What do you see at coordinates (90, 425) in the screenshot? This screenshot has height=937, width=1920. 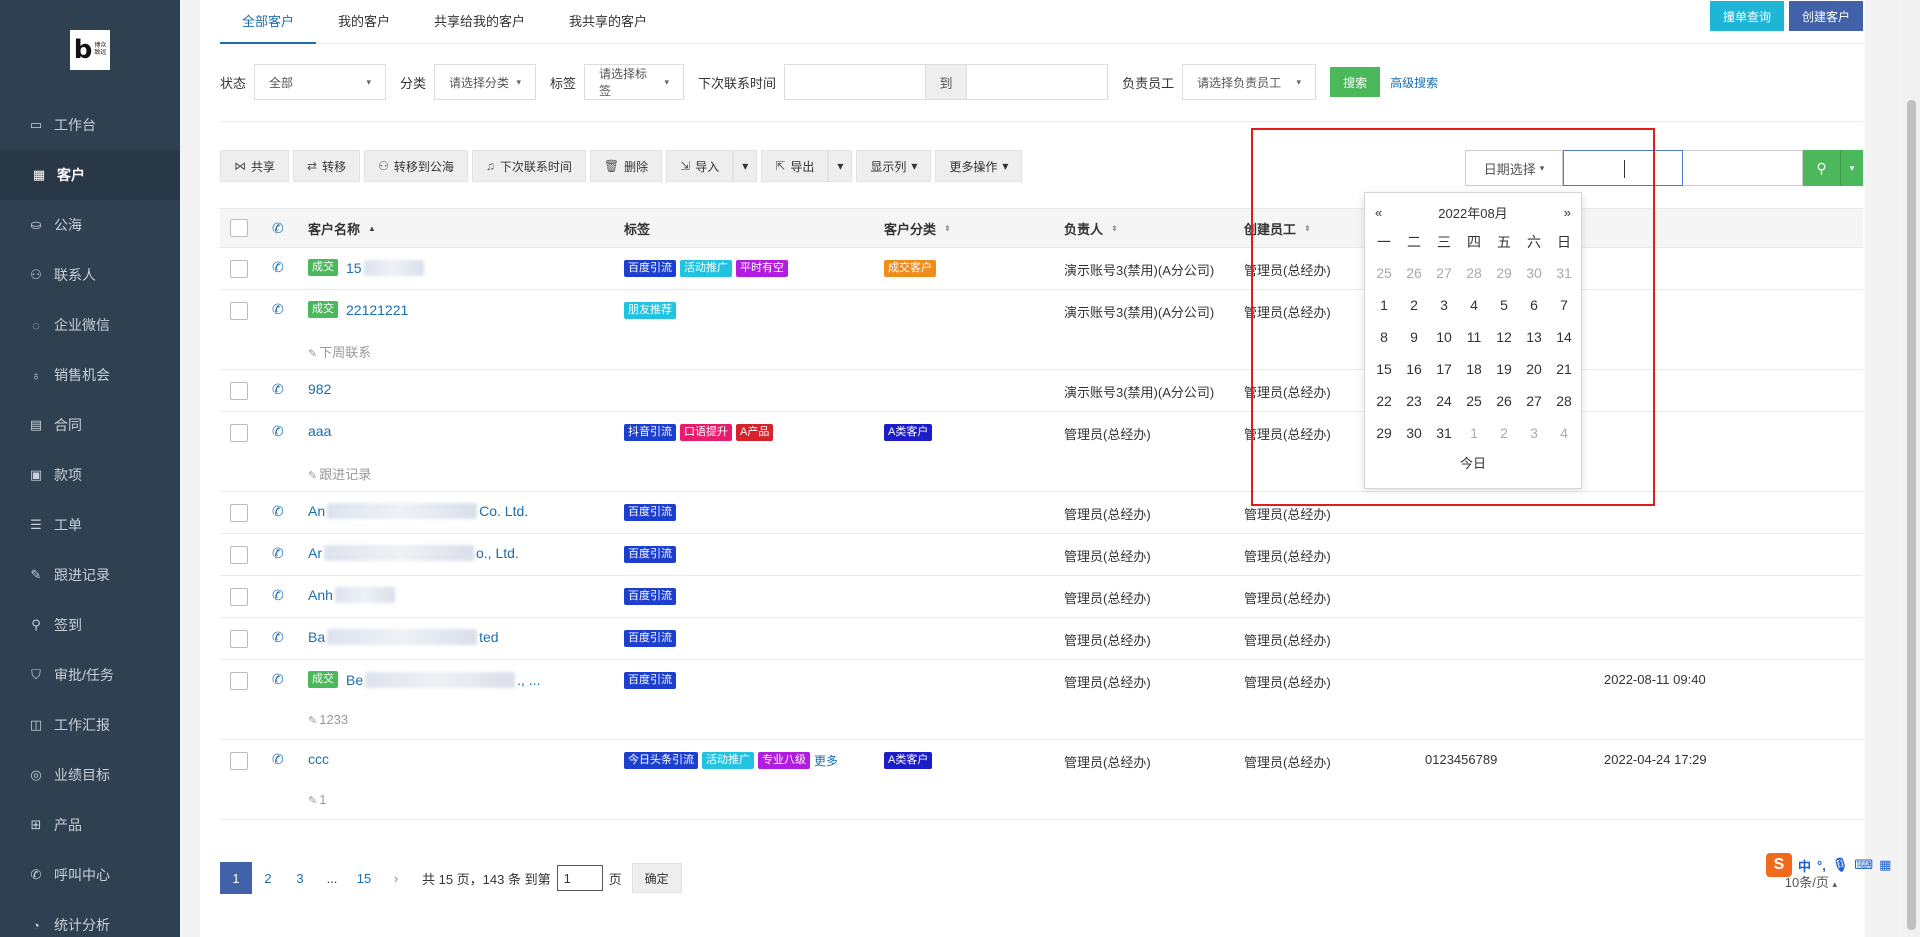 I see `sidebar-item-6: ▤ 合同` at bounding box center [90, 425].